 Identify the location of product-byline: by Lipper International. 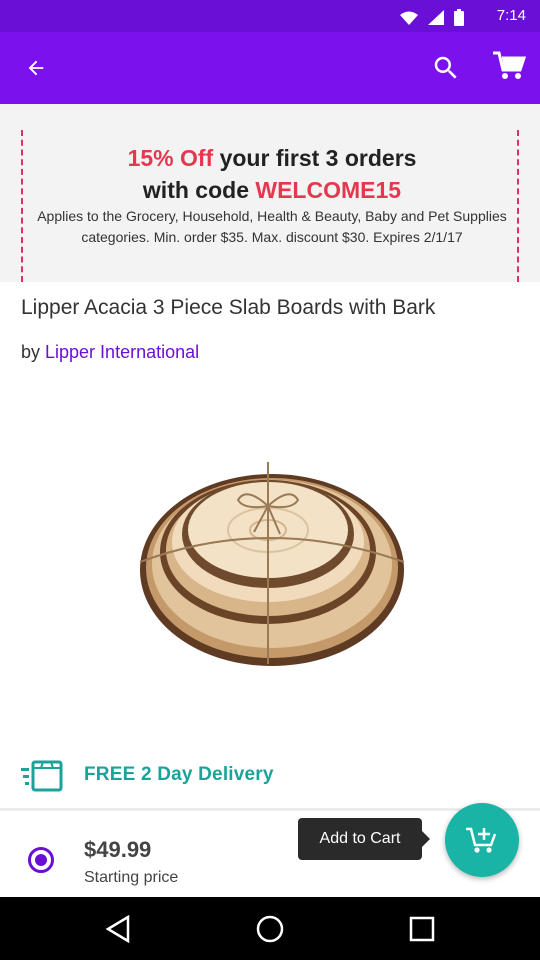
(110, 352).